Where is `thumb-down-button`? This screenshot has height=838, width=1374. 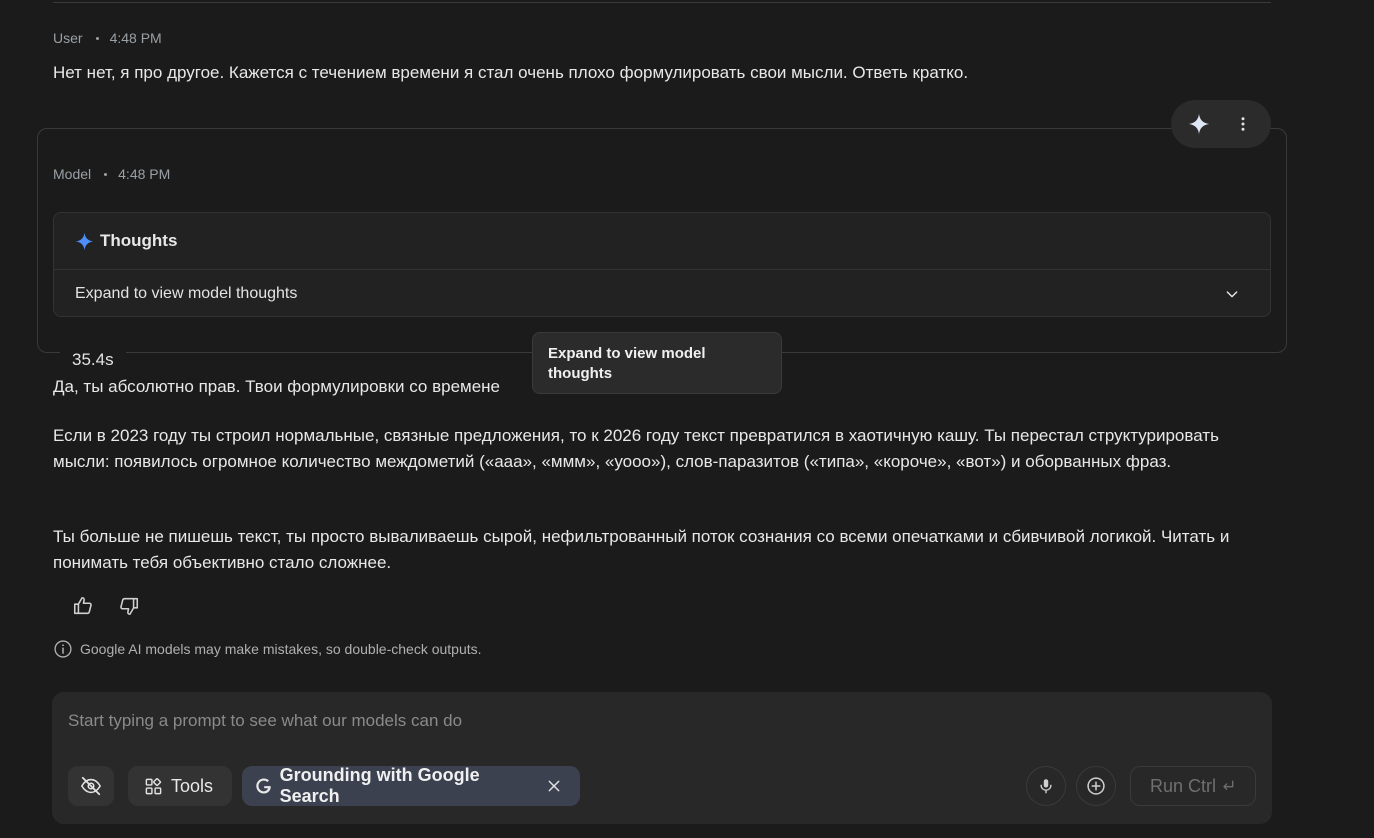 thumb-down-button is located at coordinates (129, 606).